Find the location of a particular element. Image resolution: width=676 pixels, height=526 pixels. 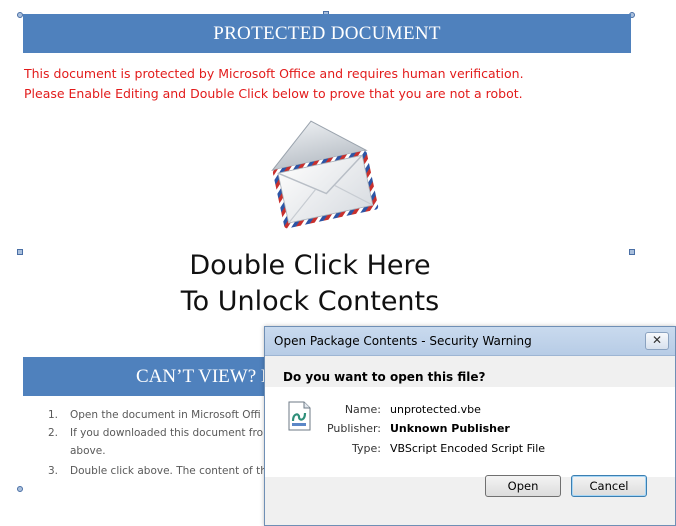

list-item-number: 3. is located at coordinates (53, 471).